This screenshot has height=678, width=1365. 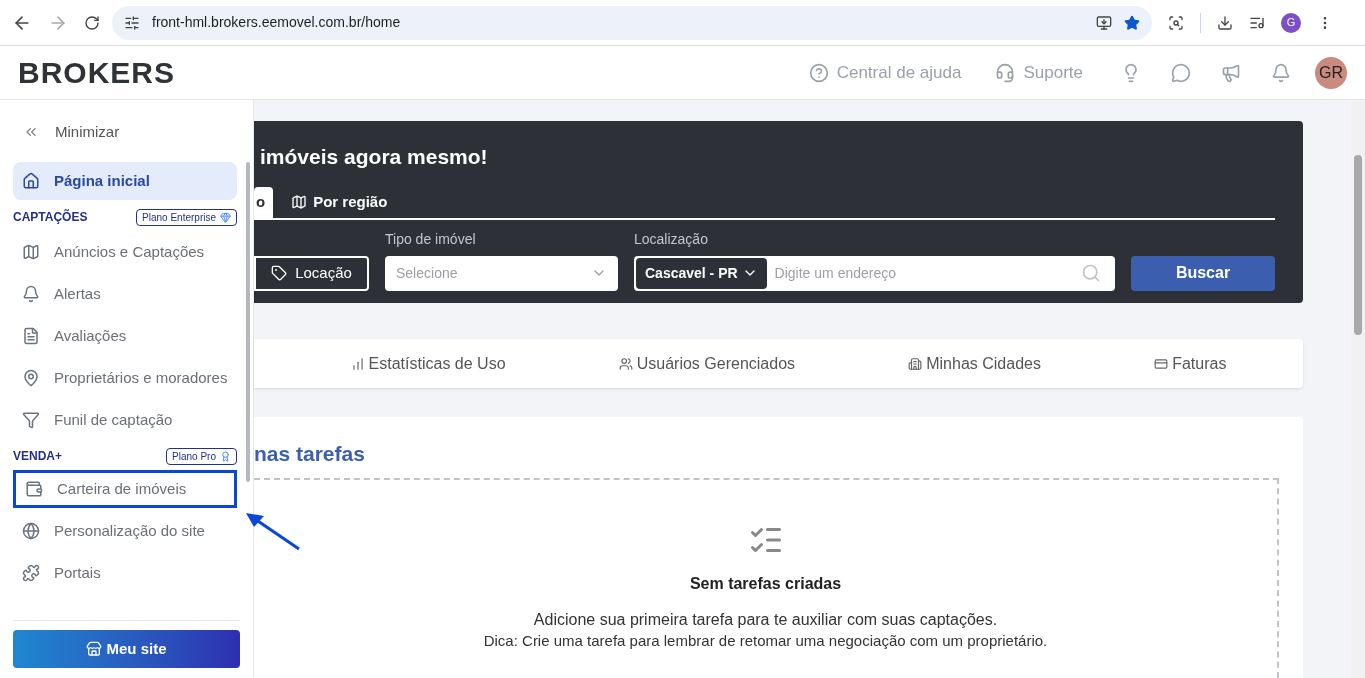 I want to click on field-label: Tipo de imóvel, so click(x=431, y=239).